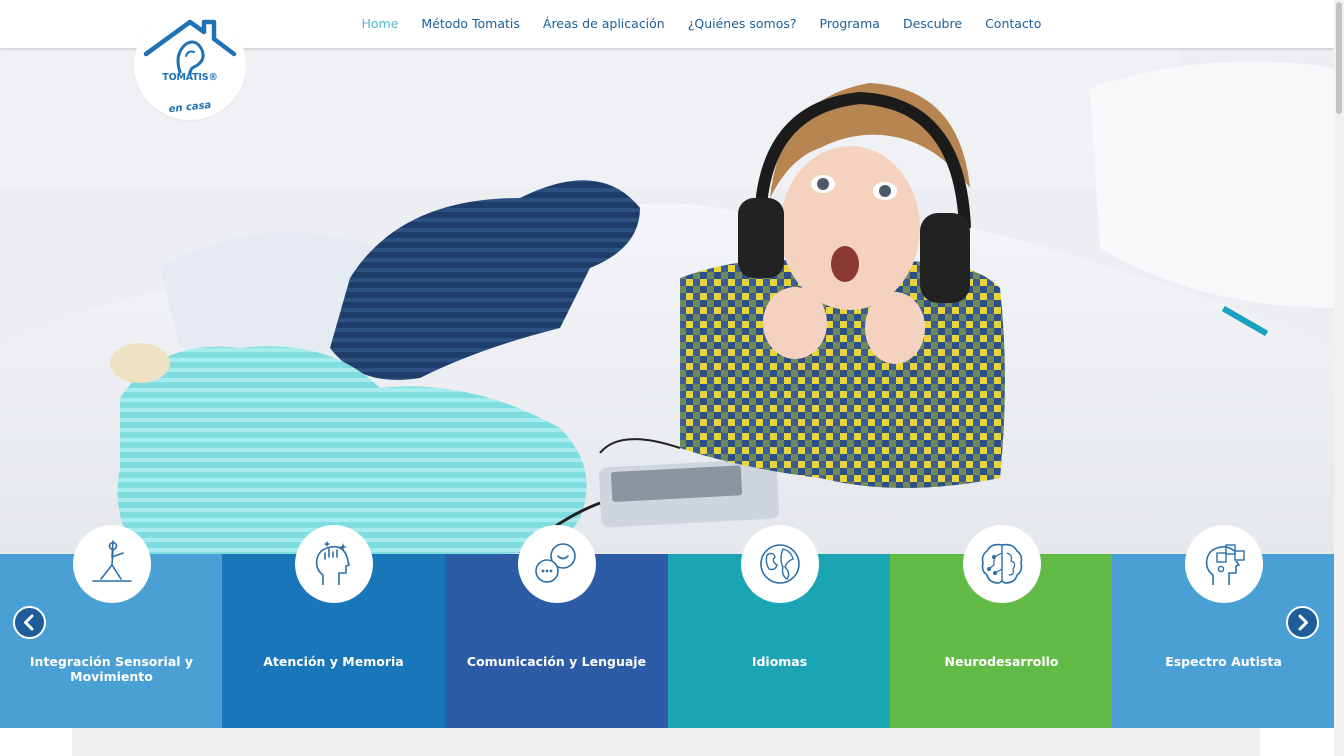  I want to click on content-section, so click(666, 742).